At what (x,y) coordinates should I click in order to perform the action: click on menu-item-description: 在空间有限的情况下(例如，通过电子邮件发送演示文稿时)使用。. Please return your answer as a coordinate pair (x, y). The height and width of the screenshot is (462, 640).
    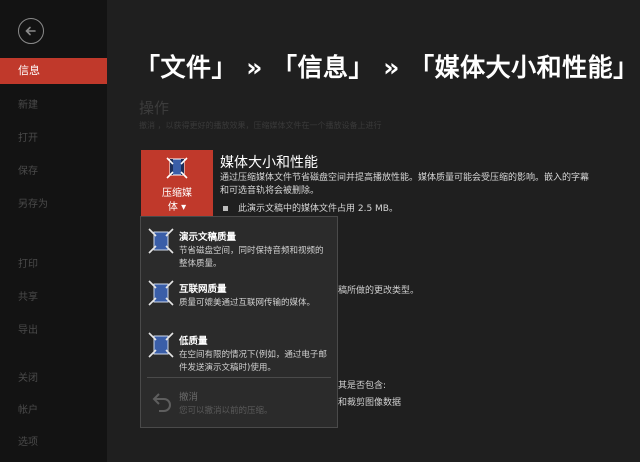
    Looking at the image, I should click on (253, 361).